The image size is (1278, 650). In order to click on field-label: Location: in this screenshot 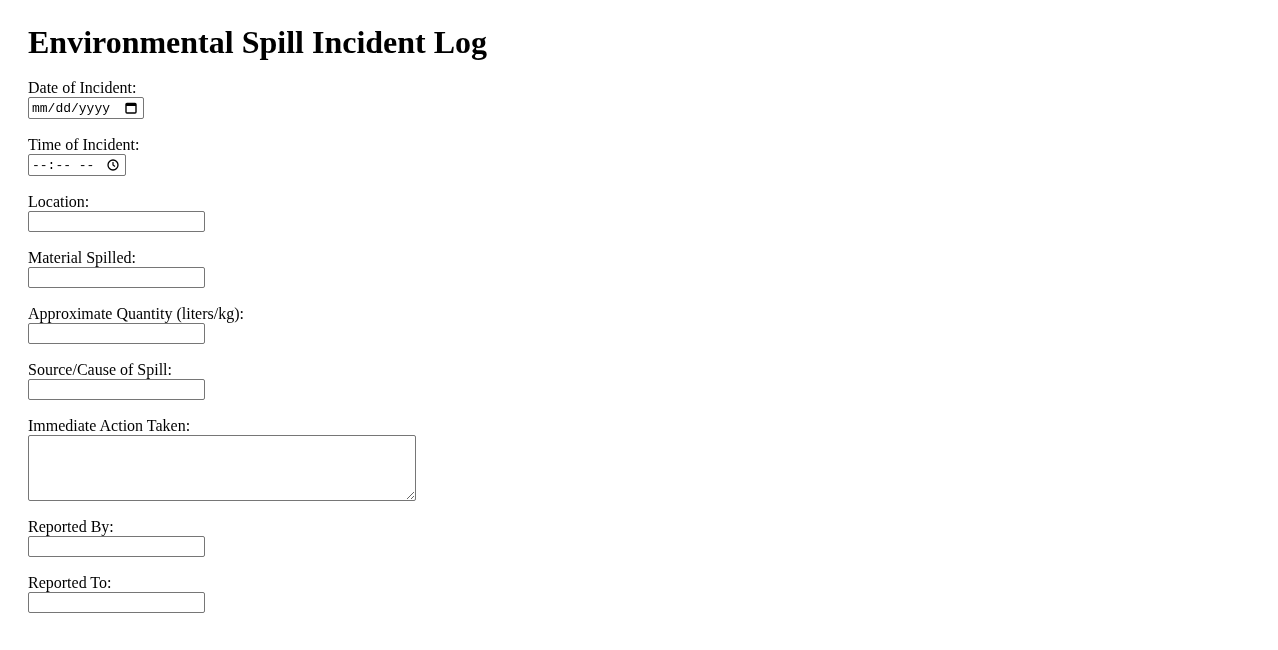, I will do `click(59, 201)`.